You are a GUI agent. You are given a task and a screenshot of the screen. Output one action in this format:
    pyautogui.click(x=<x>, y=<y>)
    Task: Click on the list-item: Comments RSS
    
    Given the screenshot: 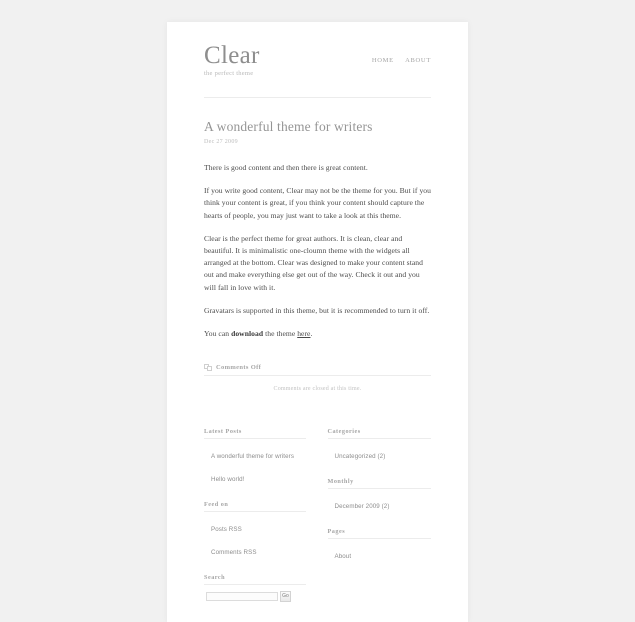 What is the action you would take?
    pyautogui.click(x=258, y=550)
    